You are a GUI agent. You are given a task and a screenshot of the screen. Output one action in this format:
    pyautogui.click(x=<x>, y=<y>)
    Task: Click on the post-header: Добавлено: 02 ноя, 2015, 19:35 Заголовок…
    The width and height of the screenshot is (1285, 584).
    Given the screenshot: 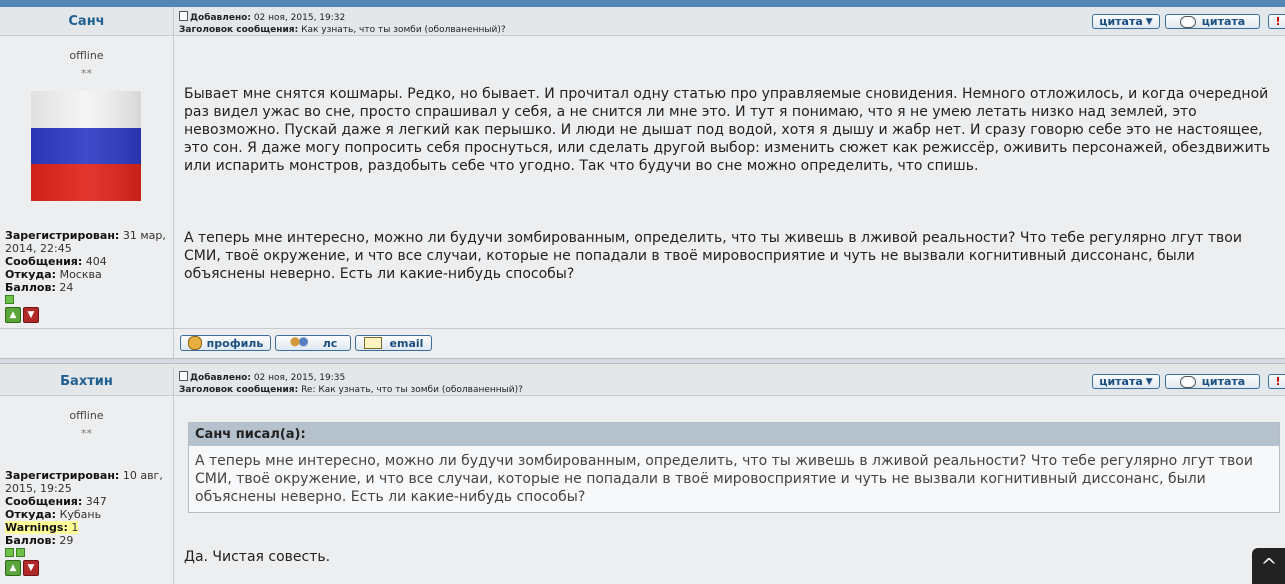 What is the action you would take?
    pyautogui.click(x=729, y=381)
    